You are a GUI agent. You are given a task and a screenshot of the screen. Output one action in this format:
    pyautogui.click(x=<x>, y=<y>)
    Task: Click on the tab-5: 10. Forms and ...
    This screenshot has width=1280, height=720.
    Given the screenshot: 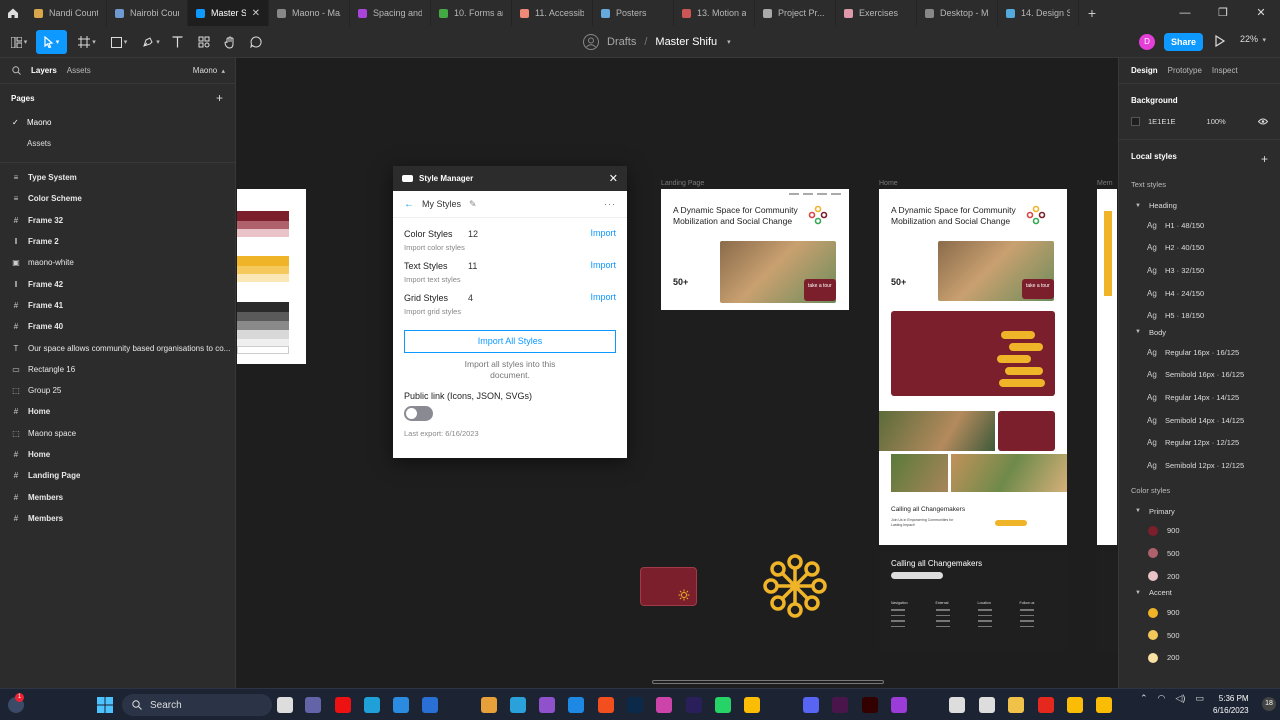 What is the action you would take?
    pyautogui.click(x=471, y=13)
    